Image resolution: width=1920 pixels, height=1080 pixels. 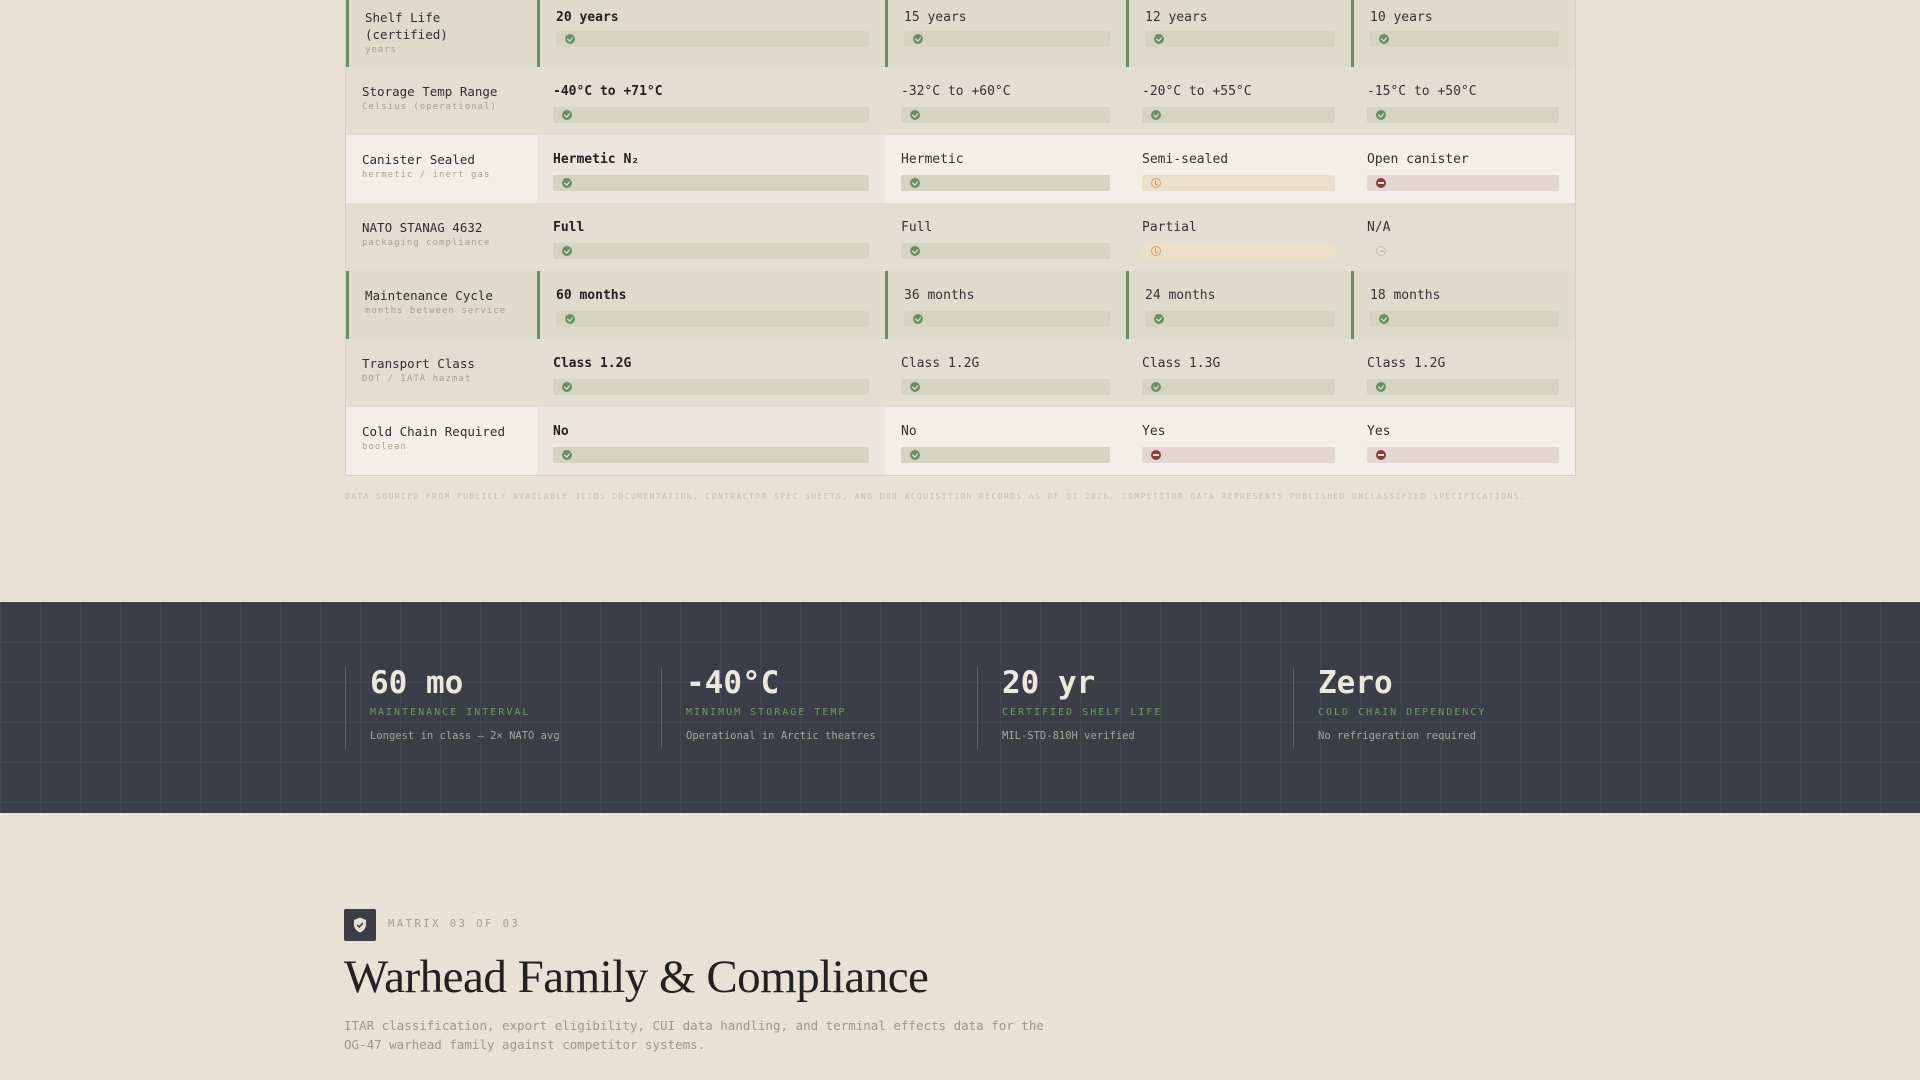 What do you see at coordinates (1049, 683) in the screenshot?
I see `stat-value: 20 yr` at bounding box center [1049, 683].